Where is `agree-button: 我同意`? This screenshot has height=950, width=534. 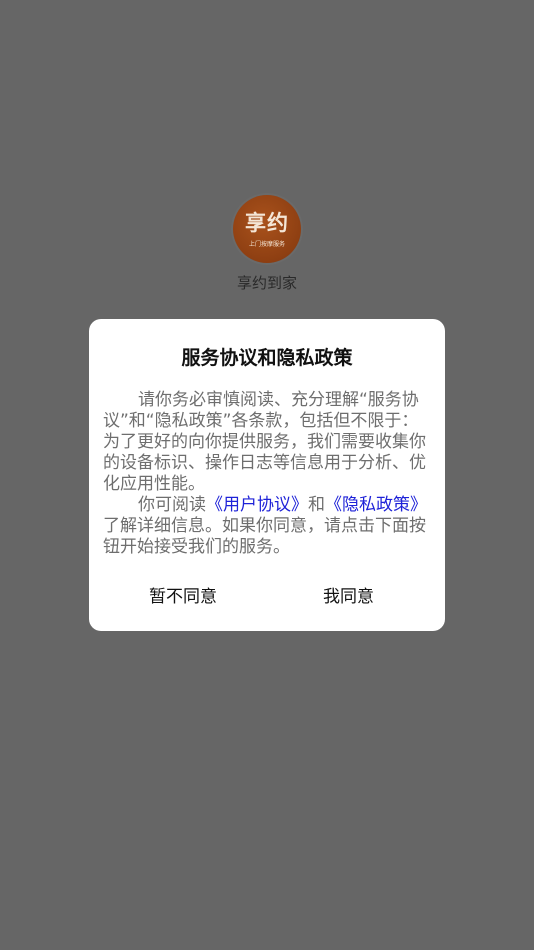
agree-button: 我同意 is located at coordinates (348, 594).